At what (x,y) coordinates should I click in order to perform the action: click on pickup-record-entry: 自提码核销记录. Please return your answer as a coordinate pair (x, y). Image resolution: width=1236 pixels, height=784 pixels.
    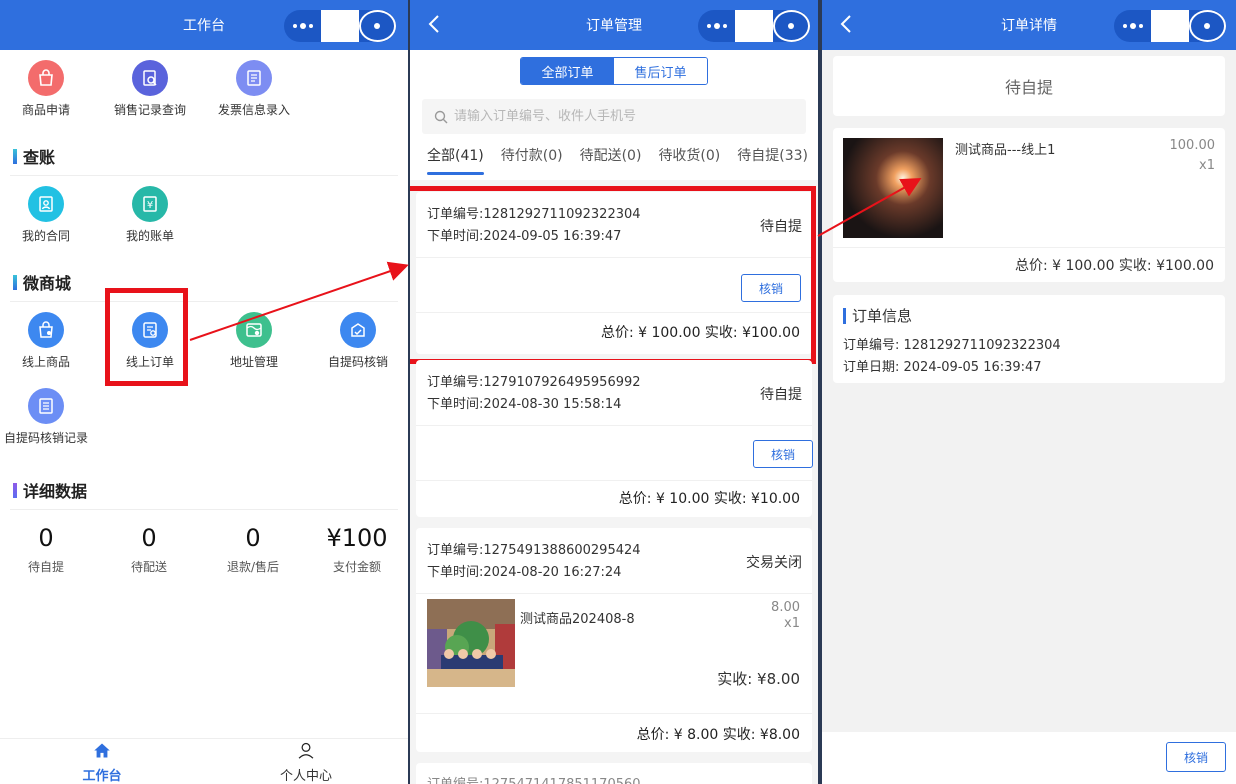
    Looking at the image, I should click on (49, 417).